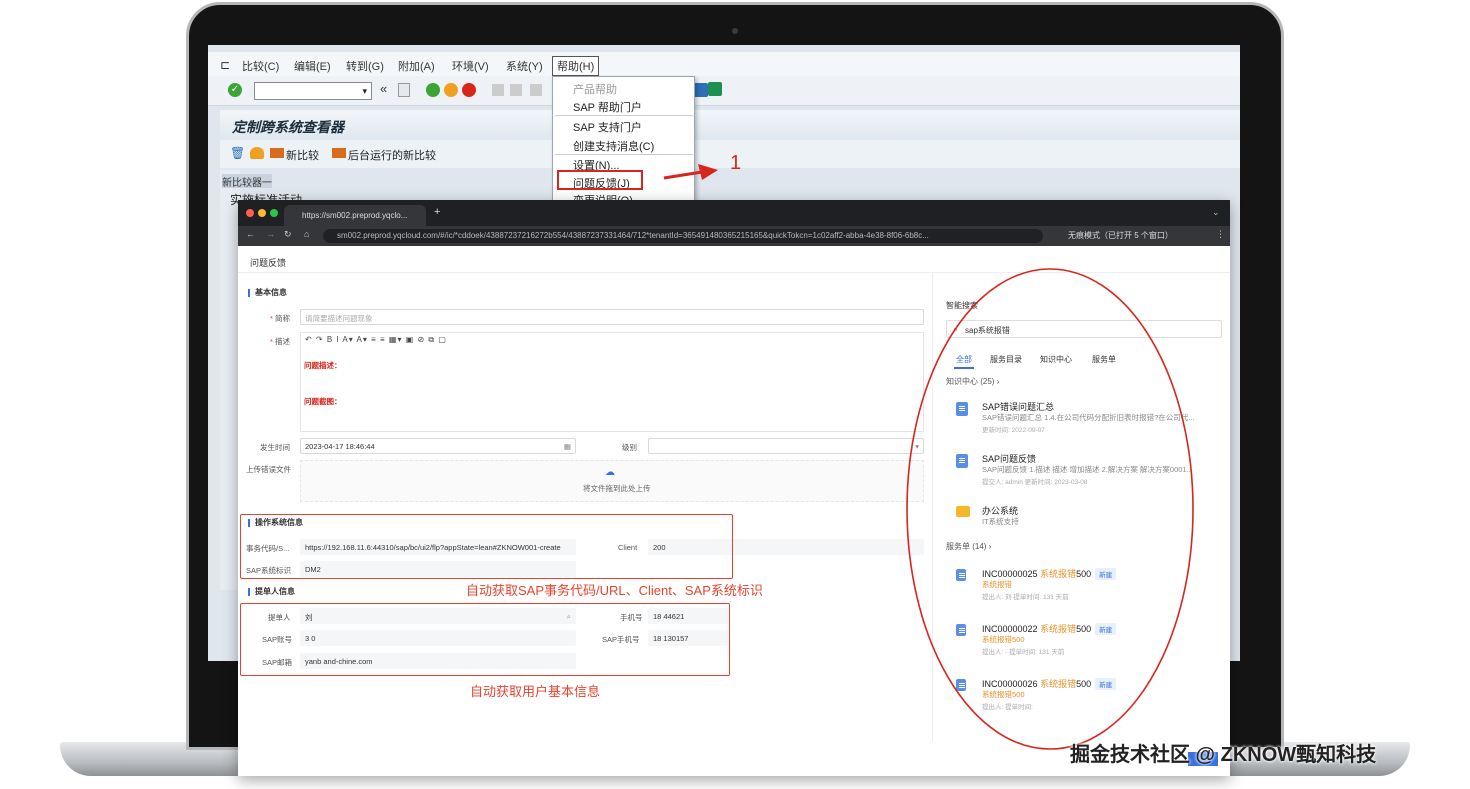 This screenshot has height=789, width=1470. I want to click on minimize-window-icon, so click(262, 213).